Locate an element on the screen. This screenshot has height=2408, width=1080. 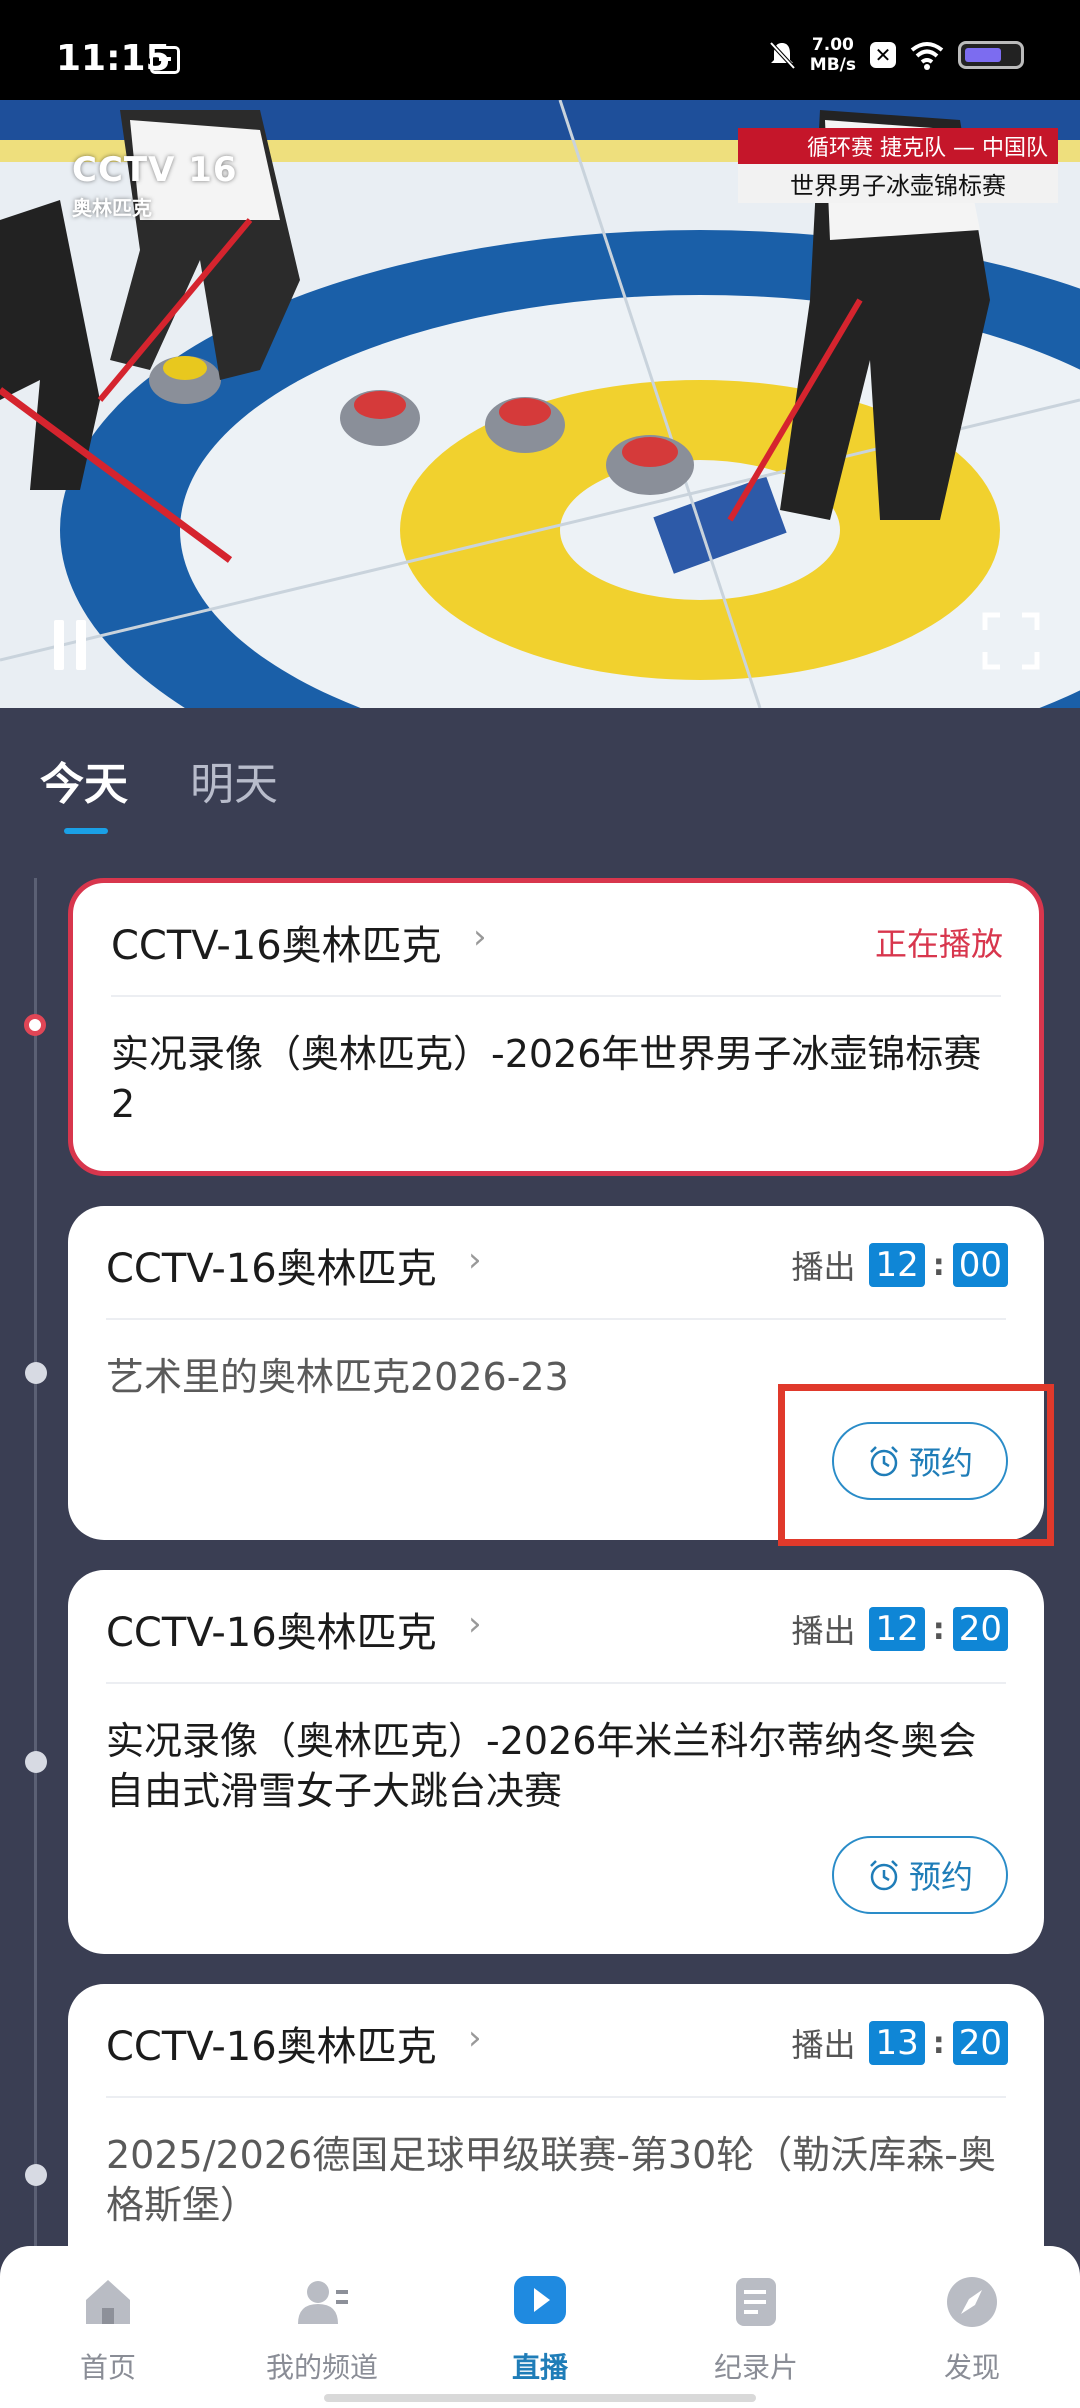
air-time: 播出 13 : 20 is located at coordinates (899, 2043).